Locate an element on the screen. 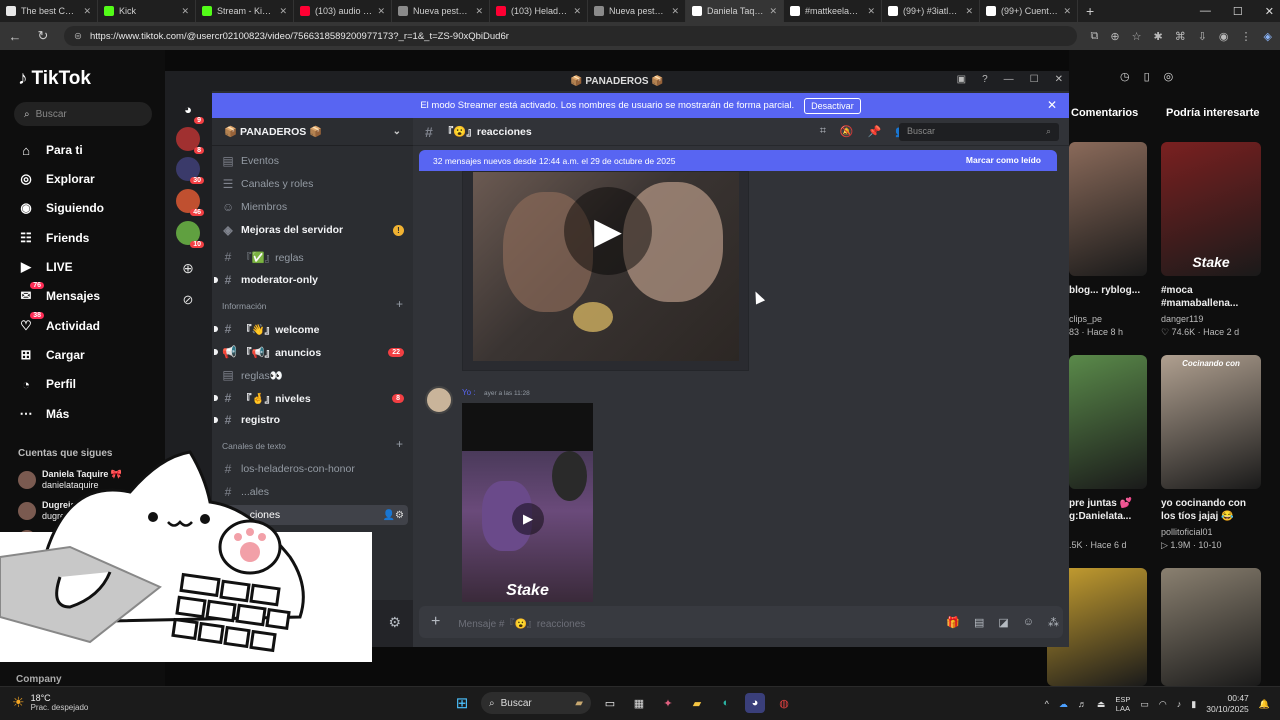 The image size is (1280, 720). video-author: danger119 is located at coordinates (1182, 319).